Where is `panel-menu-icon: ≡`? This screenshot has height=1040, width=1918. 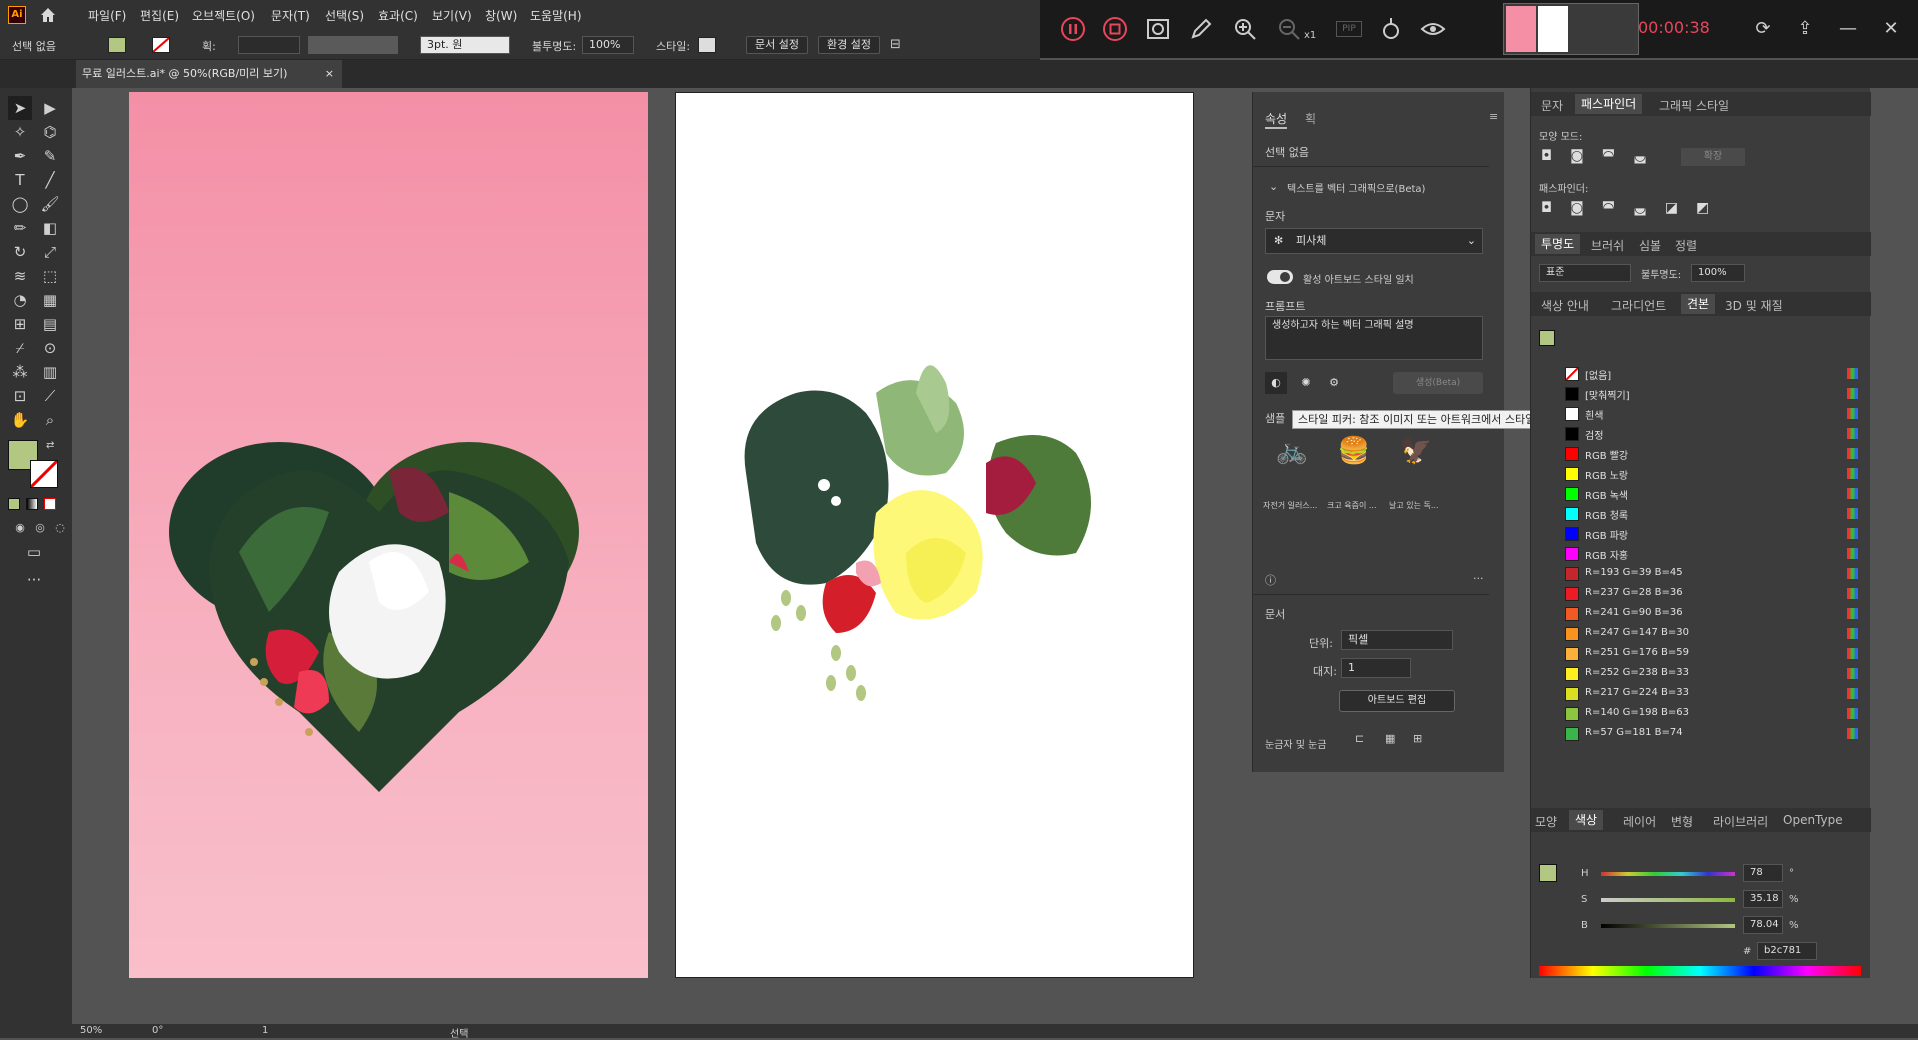 panel-menu-icon: ≡ is located at coordinates (1493, 116).